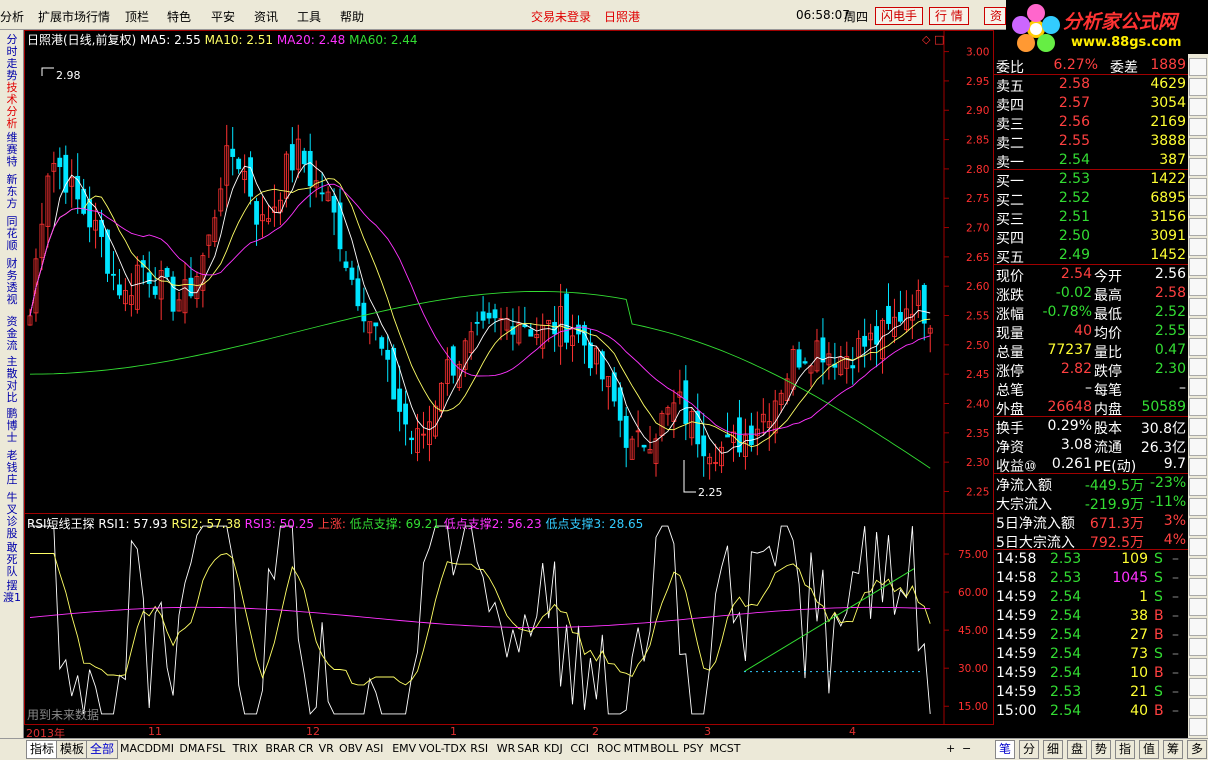 This screenshot has height=760, width=1208. What do you see at coordinates (12, 282) in the screenshot?
I see `left-tab-5: 财务透视` at bounding box center [12, 282].